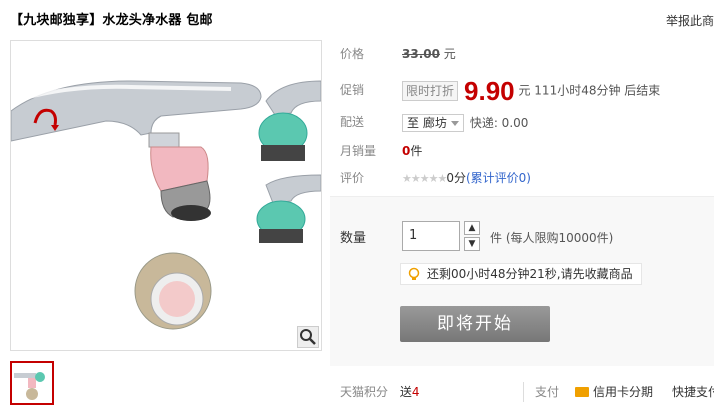 The width and height of the screenshot is (714, 418). What do you see at coordinates (111, 20) in the screenshot?
I see `product-title: 【九块邮独享】水龙头净水器 包邮` at bounding box center [111, 20].